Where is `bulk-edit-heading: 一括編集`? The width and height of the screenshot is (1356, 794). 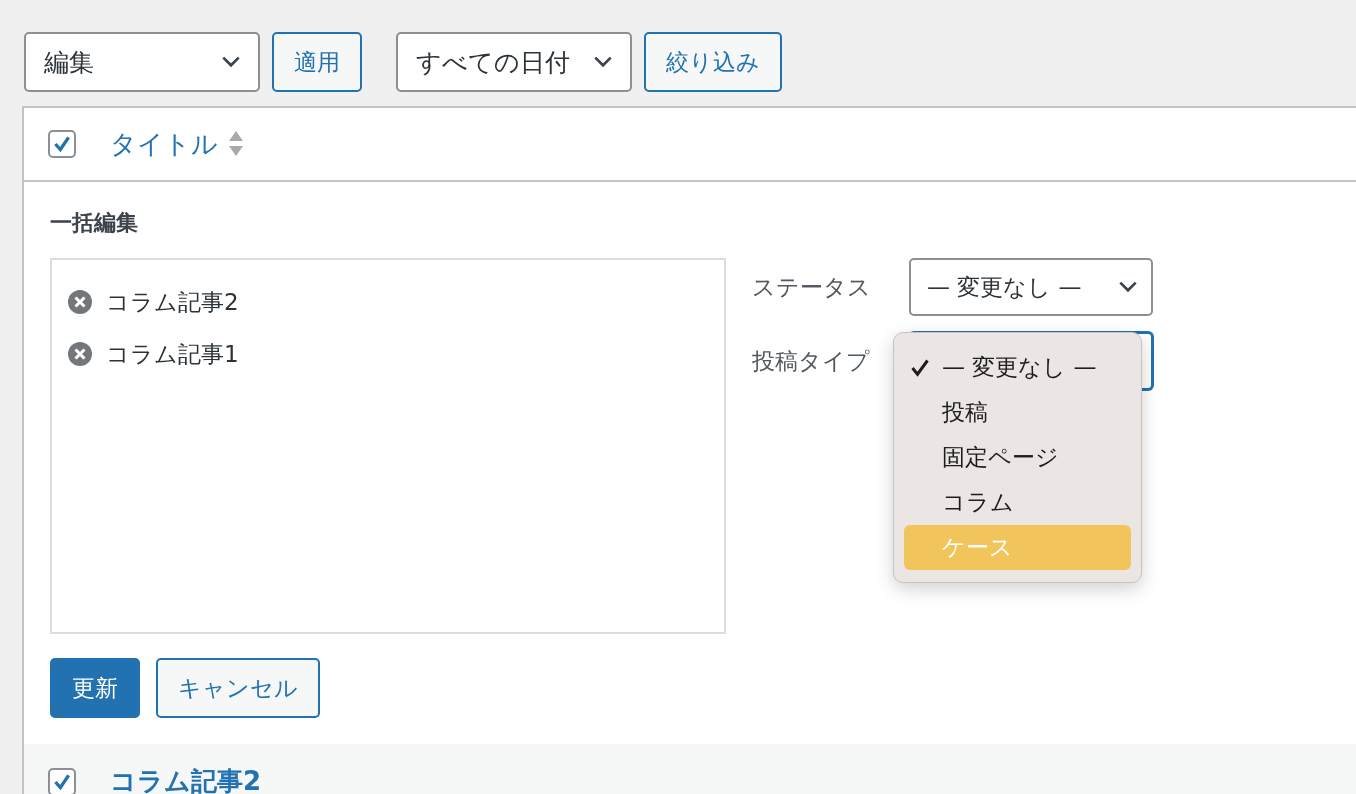
bulk-edit-heading: 一括編集 is located at coordinates (94, 223).